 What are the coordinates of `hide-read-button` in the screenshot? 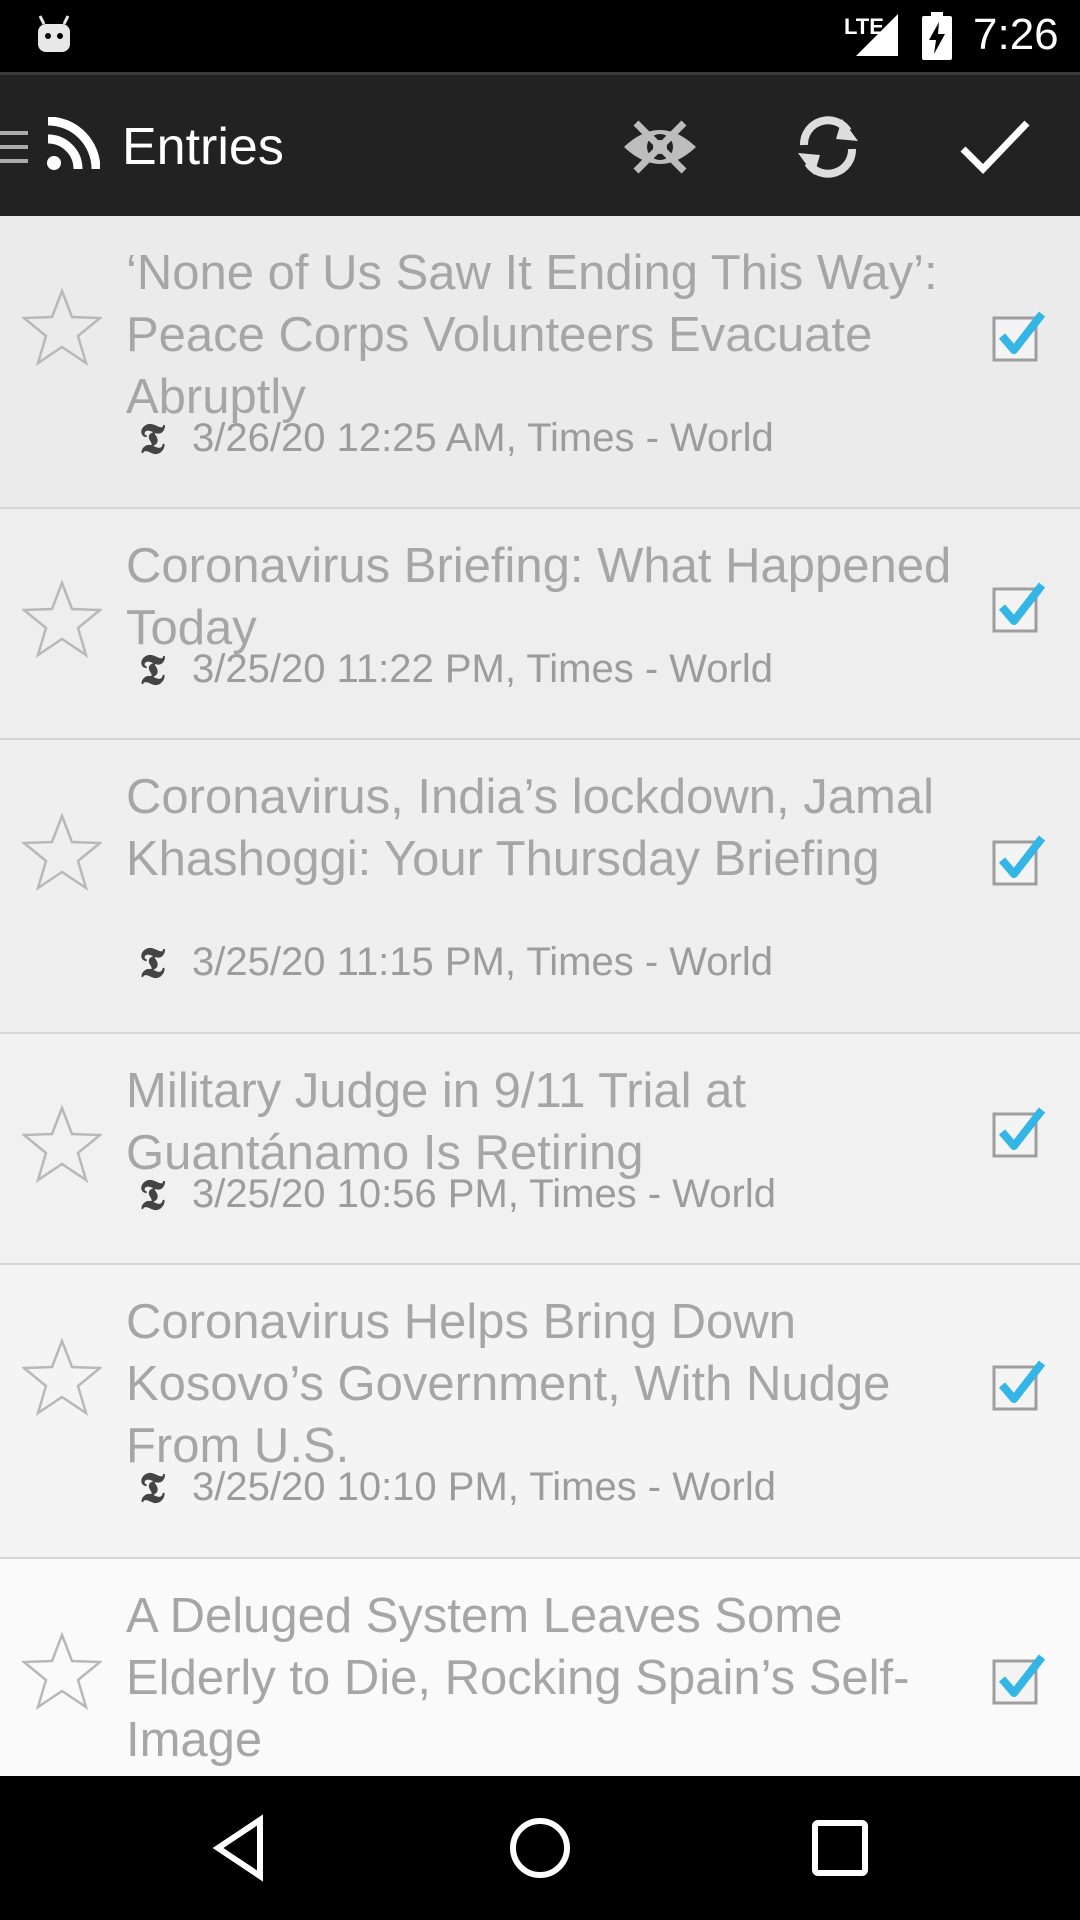 It's located at (660, 147).